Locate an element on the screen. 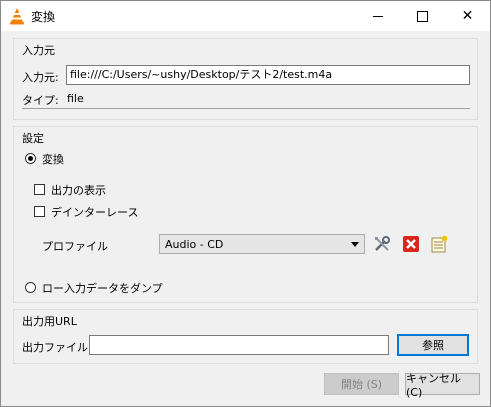  title-bar: 変換 ✕ is located at coordinates (245, 16).